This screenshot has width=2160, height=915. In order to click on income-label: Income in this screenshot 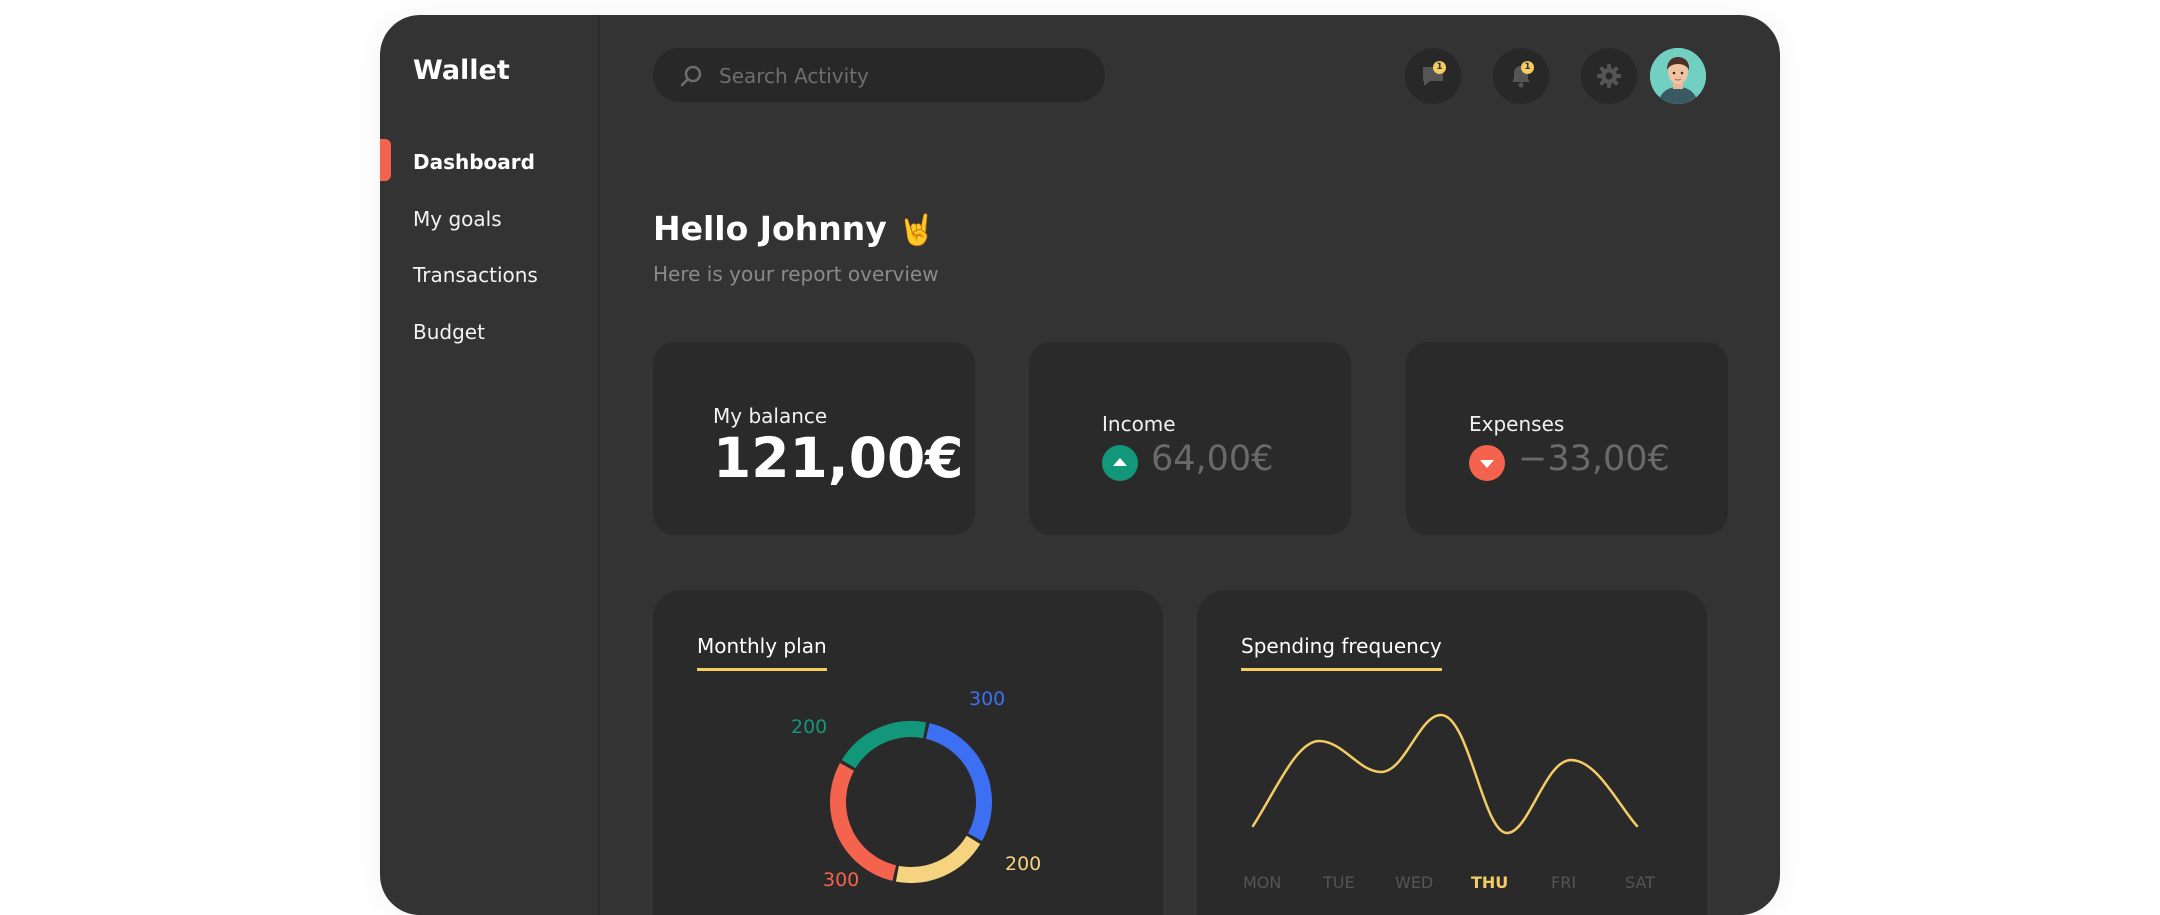, I will do `click(1139, 424)`.